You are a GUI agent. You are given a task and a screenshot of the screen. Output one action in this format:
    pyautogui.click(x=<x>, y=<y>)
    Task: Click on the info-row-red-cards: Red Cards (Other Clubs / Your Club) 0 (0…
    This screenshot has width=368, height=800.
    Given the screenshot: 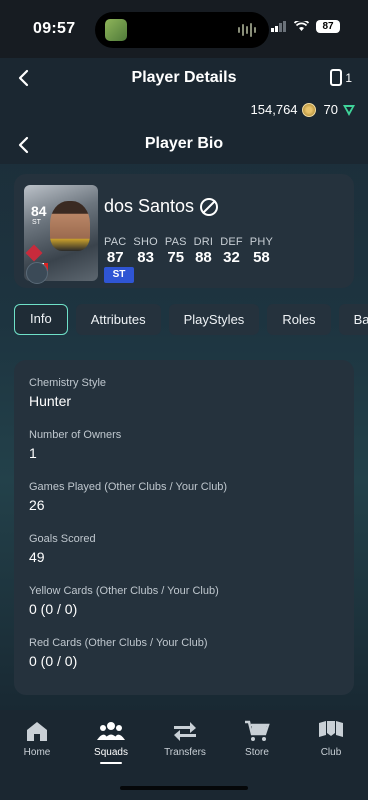 What is the action you would take?
    pyautogui.click(x=118, y=653)
    